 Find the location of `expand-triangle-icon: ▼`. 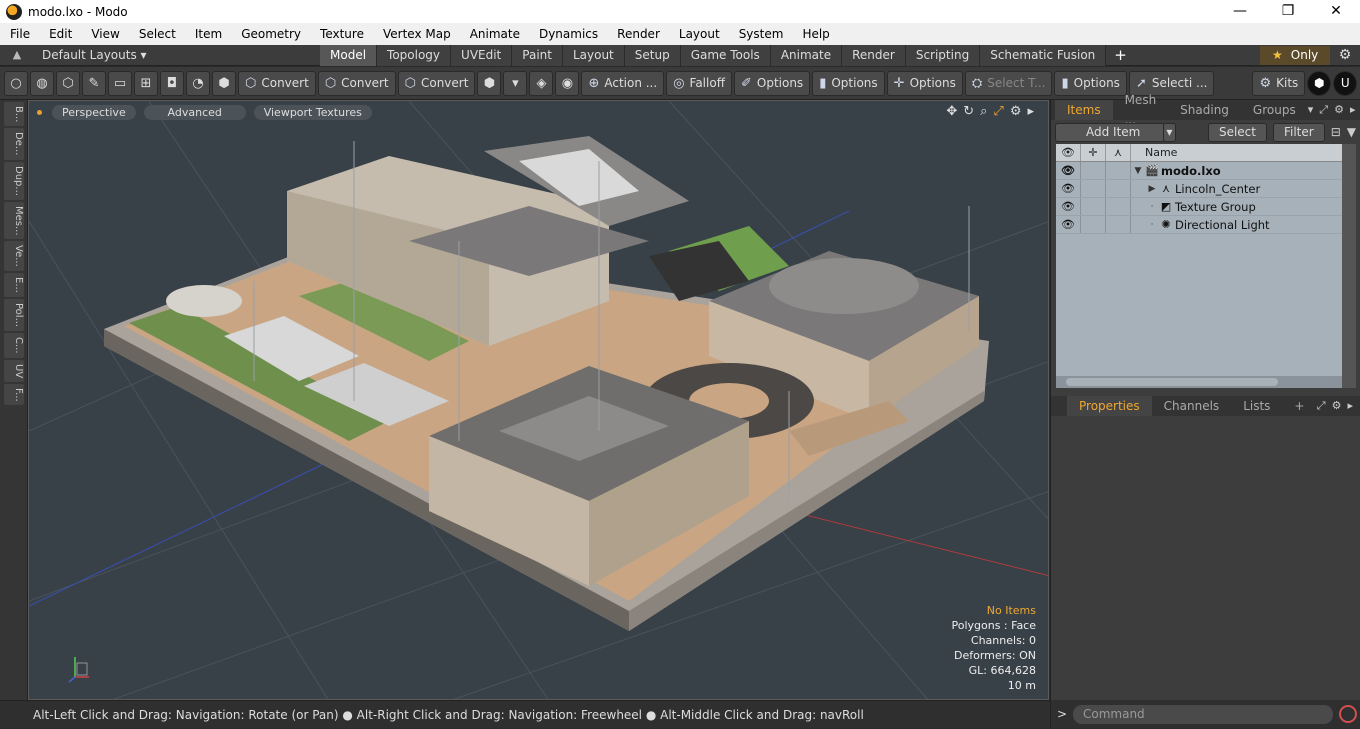

expand-triangle-icon: ▼ is located at coordinates (1138, 171).